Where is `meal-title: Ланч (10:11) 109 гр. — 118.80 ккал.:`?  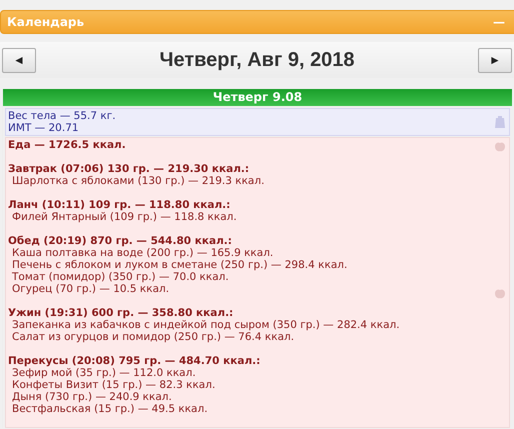
meal-title: Ланч (10:11) 109 гр. — 118.80 ккал.: is located at coordinates (120, 205).